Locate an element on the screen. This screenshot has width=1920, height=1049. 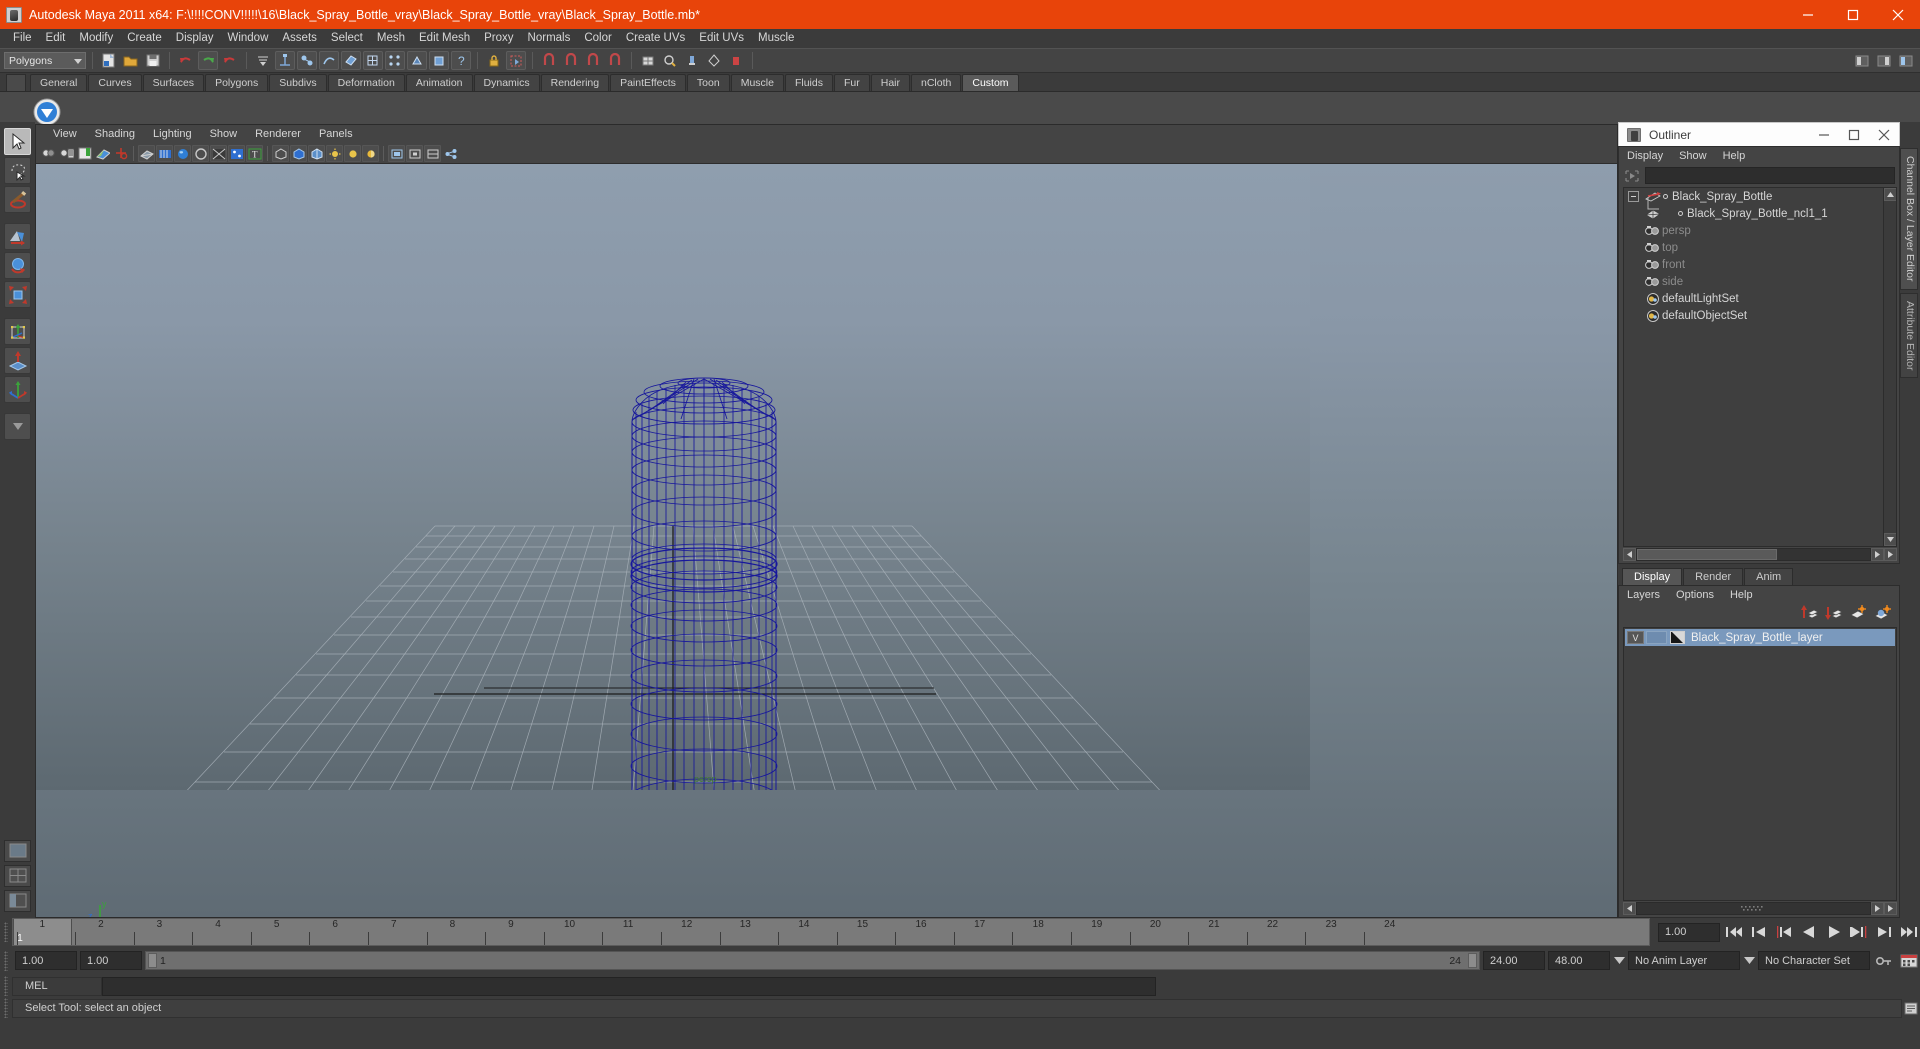
menu-create-uvs: Create UVs is located at coordinates (655, 38).